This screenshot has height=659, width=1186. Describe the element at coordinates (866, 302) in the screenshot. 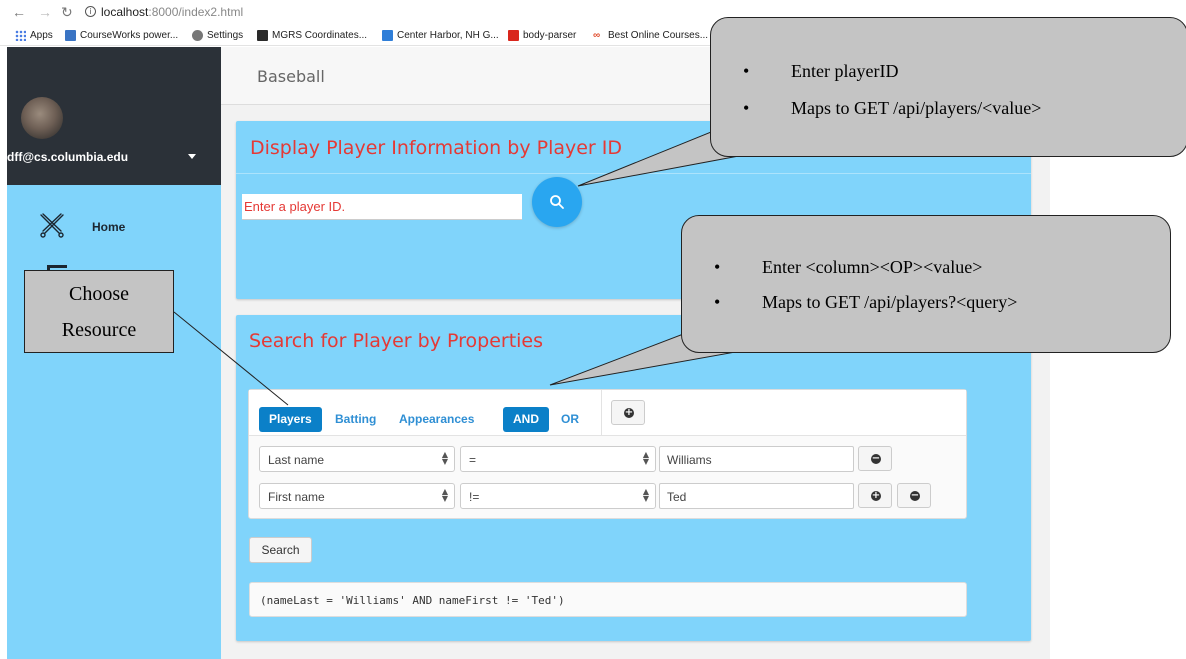

I see `callout-query-line-2: • Maps to GET /api/players?<query>` at that location.